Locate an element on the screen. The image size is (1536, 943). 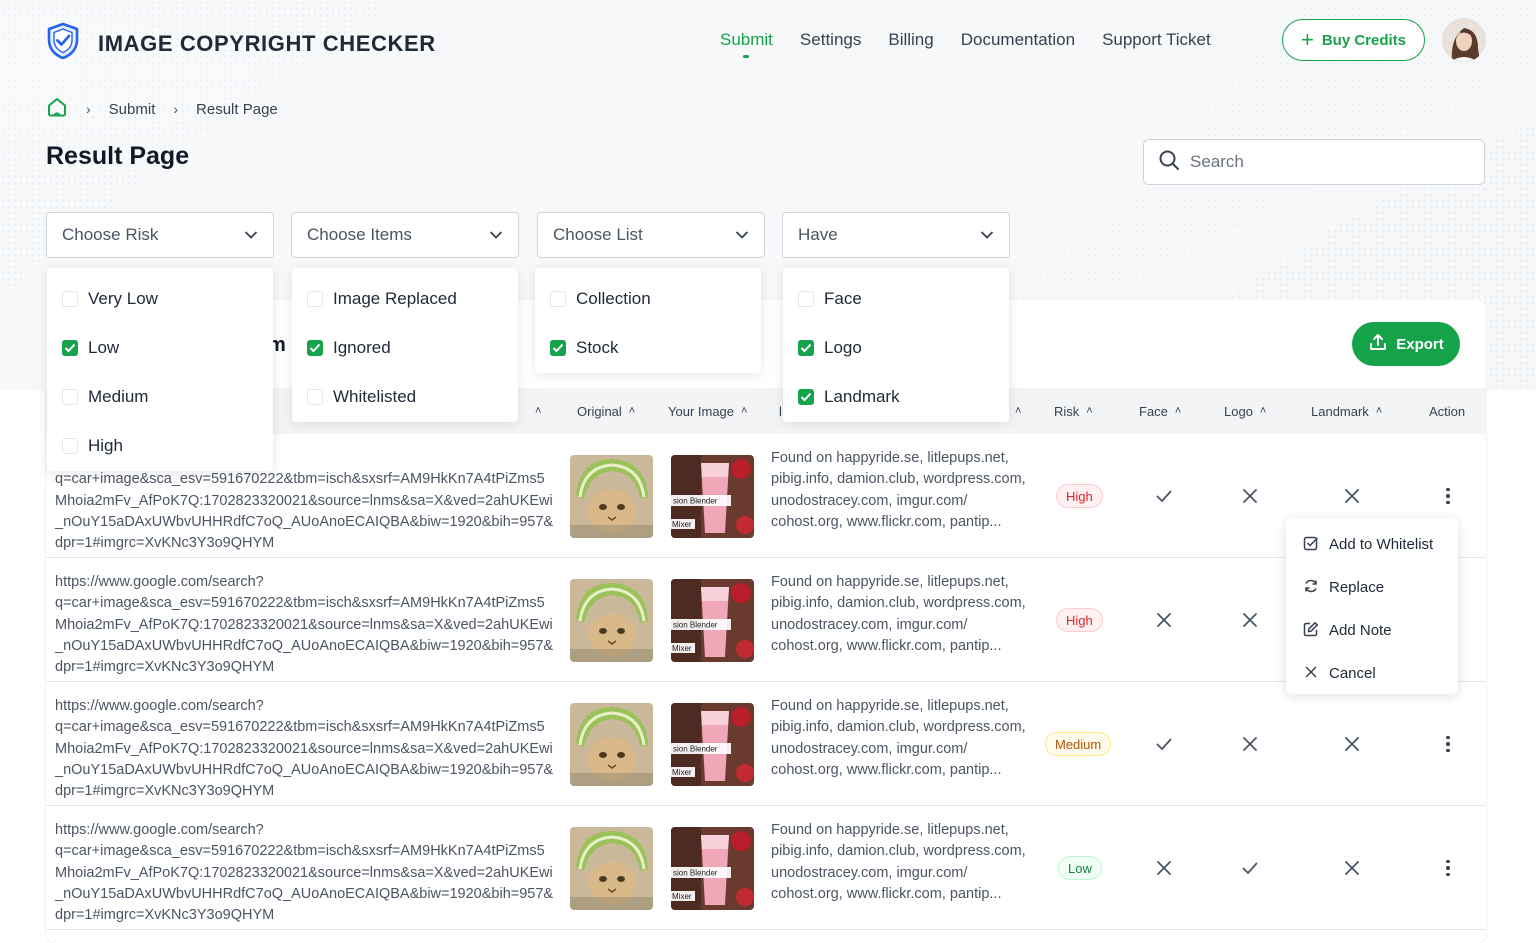
search-icon is located at coordinates (1169, 162).